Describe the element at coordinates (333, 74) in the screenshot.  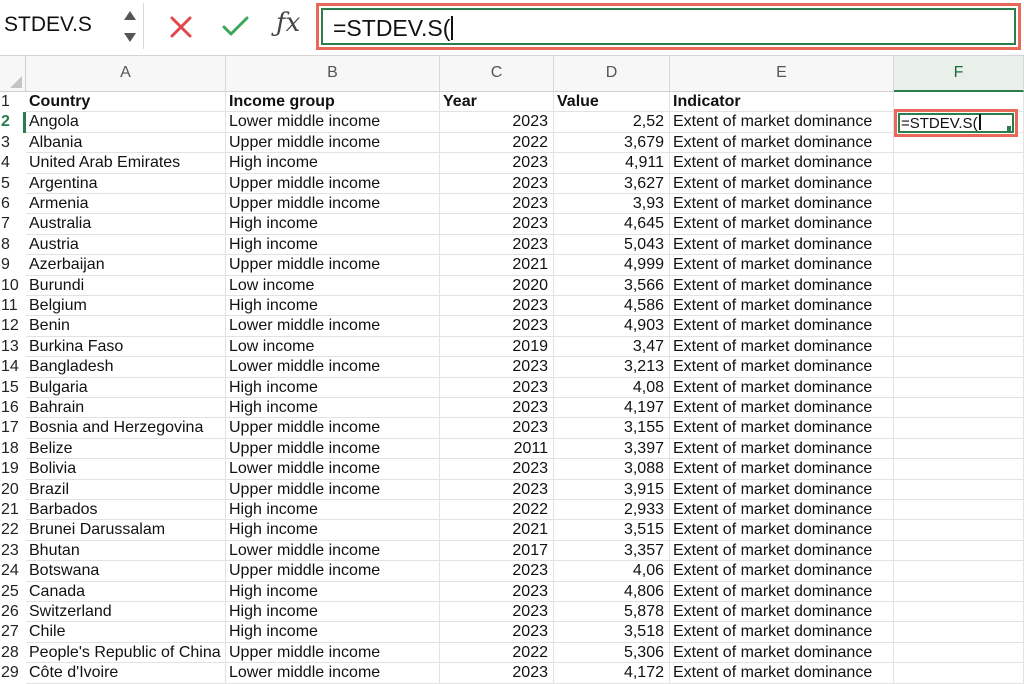
I see `column-header-b: B` at that location.